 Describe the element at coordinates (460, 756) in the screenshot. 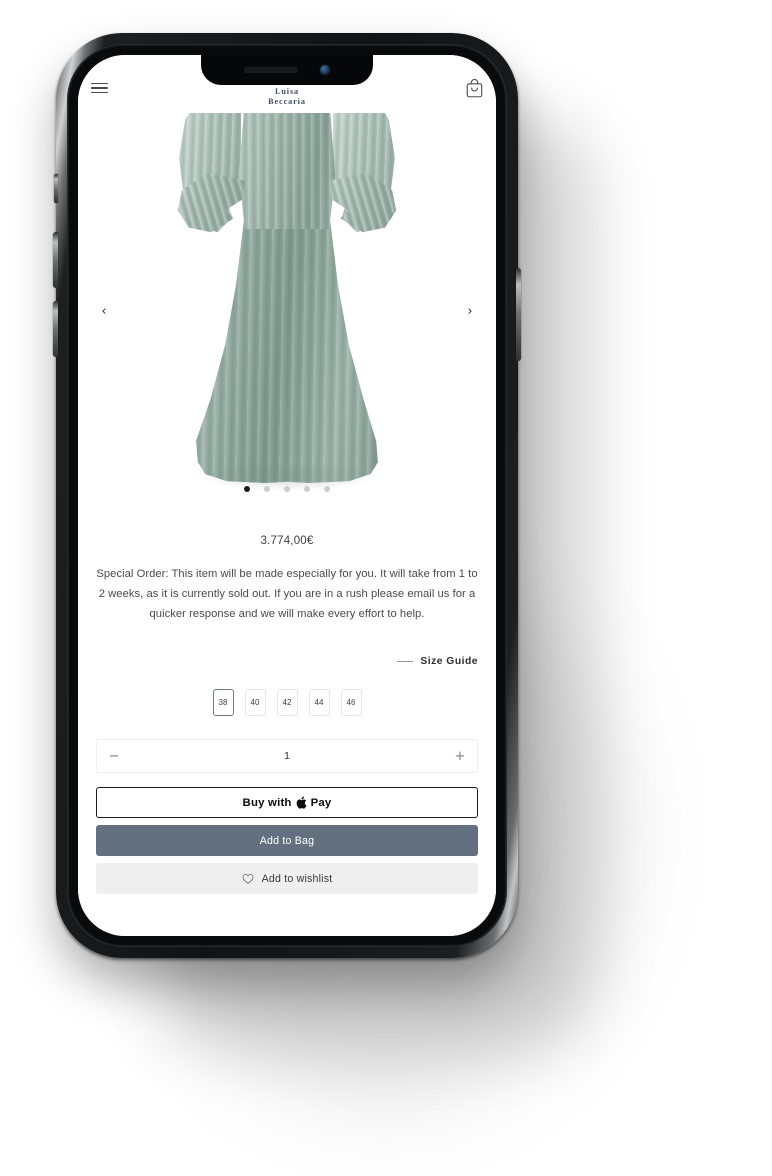

I see `quantity-increment-button: +` at that location.